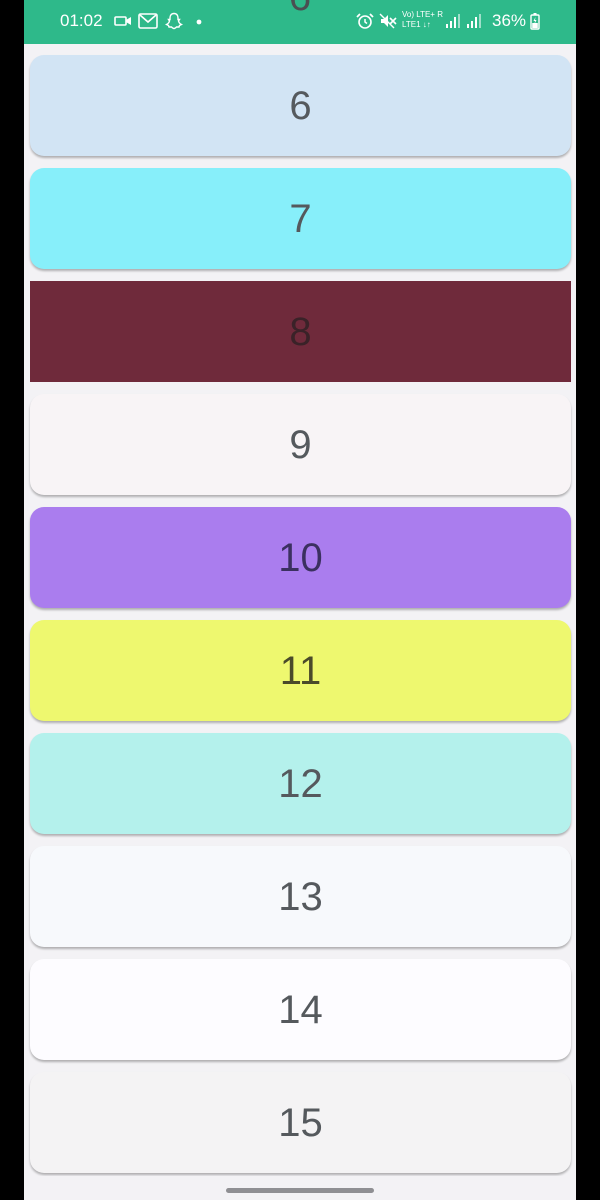  Describe the element at coordinates (300, 22) in the screenshot. I see `status-bar: 01:02 Vo) LTE+ R LTE1 ↓↑ 36%` at that location.